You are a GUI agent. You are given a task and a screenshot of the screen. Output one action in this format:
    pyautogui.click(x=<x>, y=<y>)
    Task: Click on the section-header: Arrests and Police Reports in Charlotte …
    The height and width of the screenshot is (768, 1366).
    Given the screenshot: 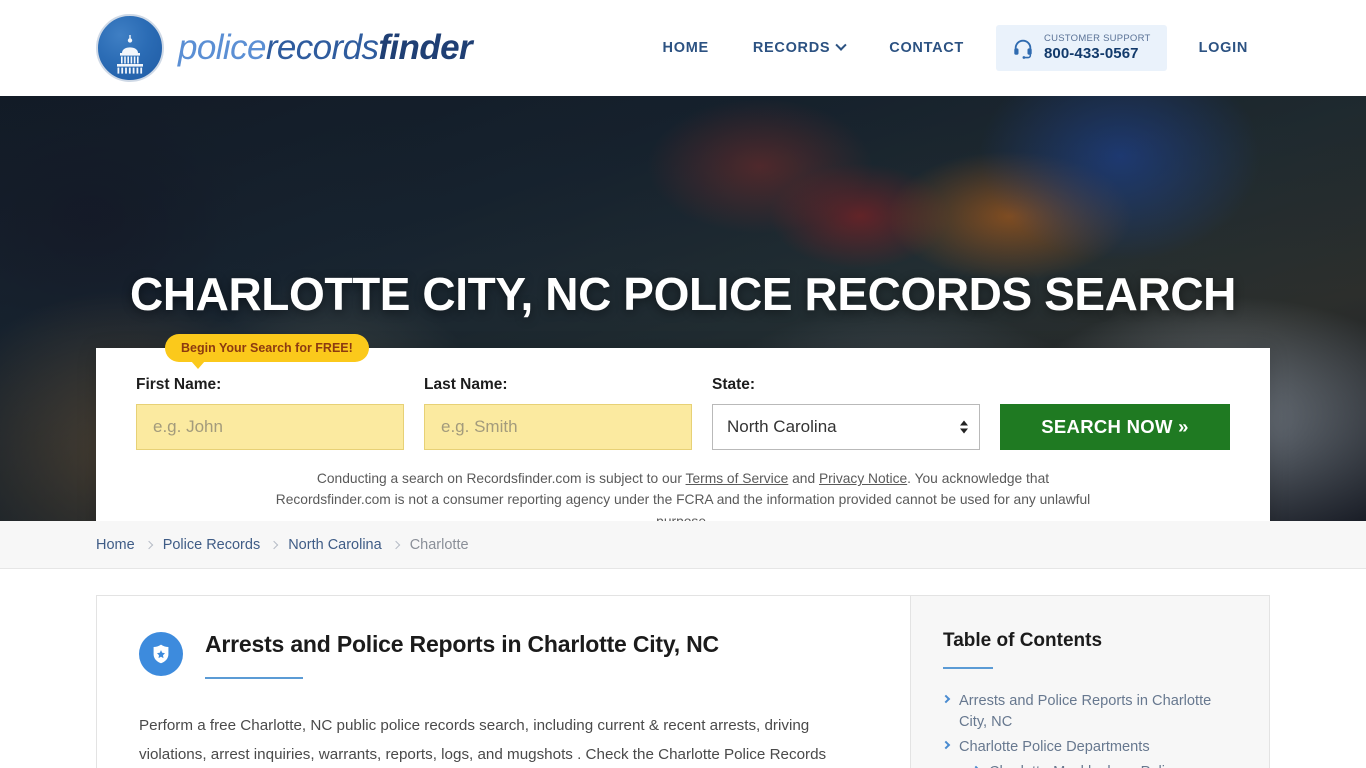 What is the action you would take?
    pyautogui.click(x=502, y=654)
    